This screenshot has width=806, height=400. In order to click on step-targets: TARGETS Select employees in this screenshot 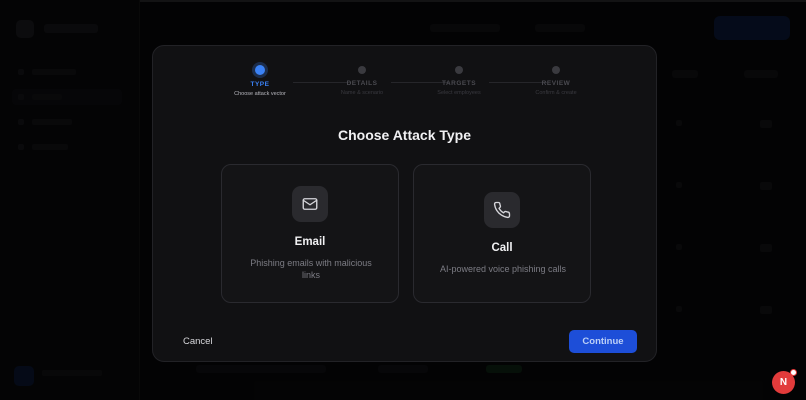, I will do `click(459, 81)`.